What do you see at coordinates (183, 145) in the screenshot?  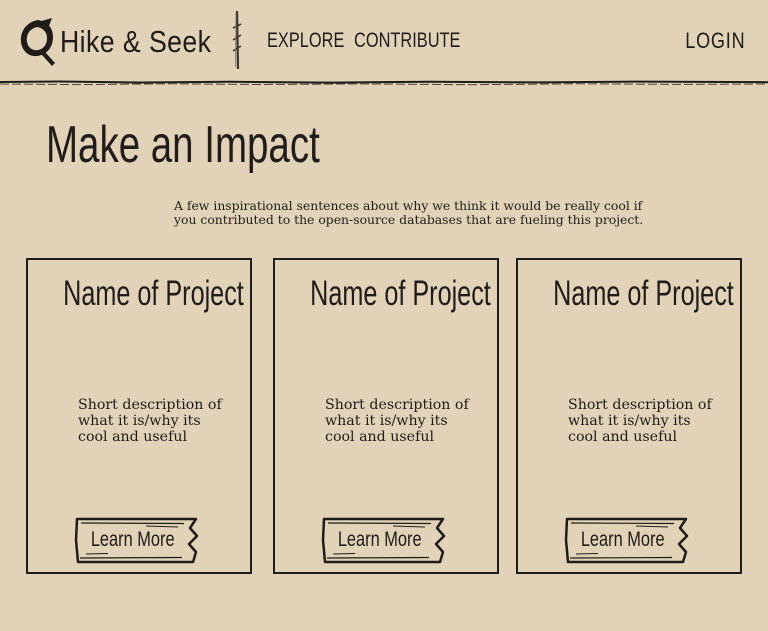 I see `page-title: Make an Impact` at bounding box center [183, 145].